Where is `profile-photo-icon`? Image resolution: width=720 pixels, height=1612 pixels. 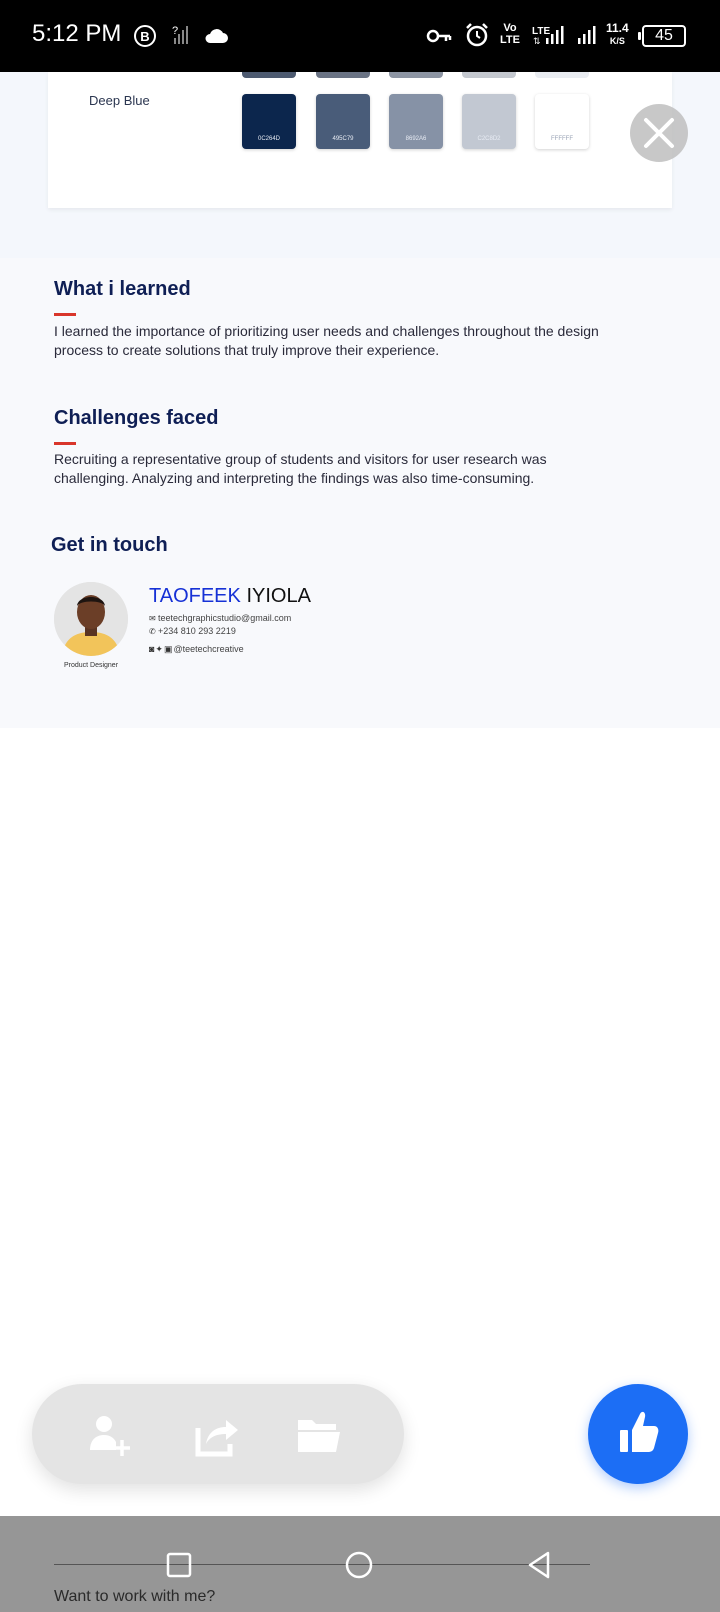 profile-photo-icon is located at coordinates (91, 619).